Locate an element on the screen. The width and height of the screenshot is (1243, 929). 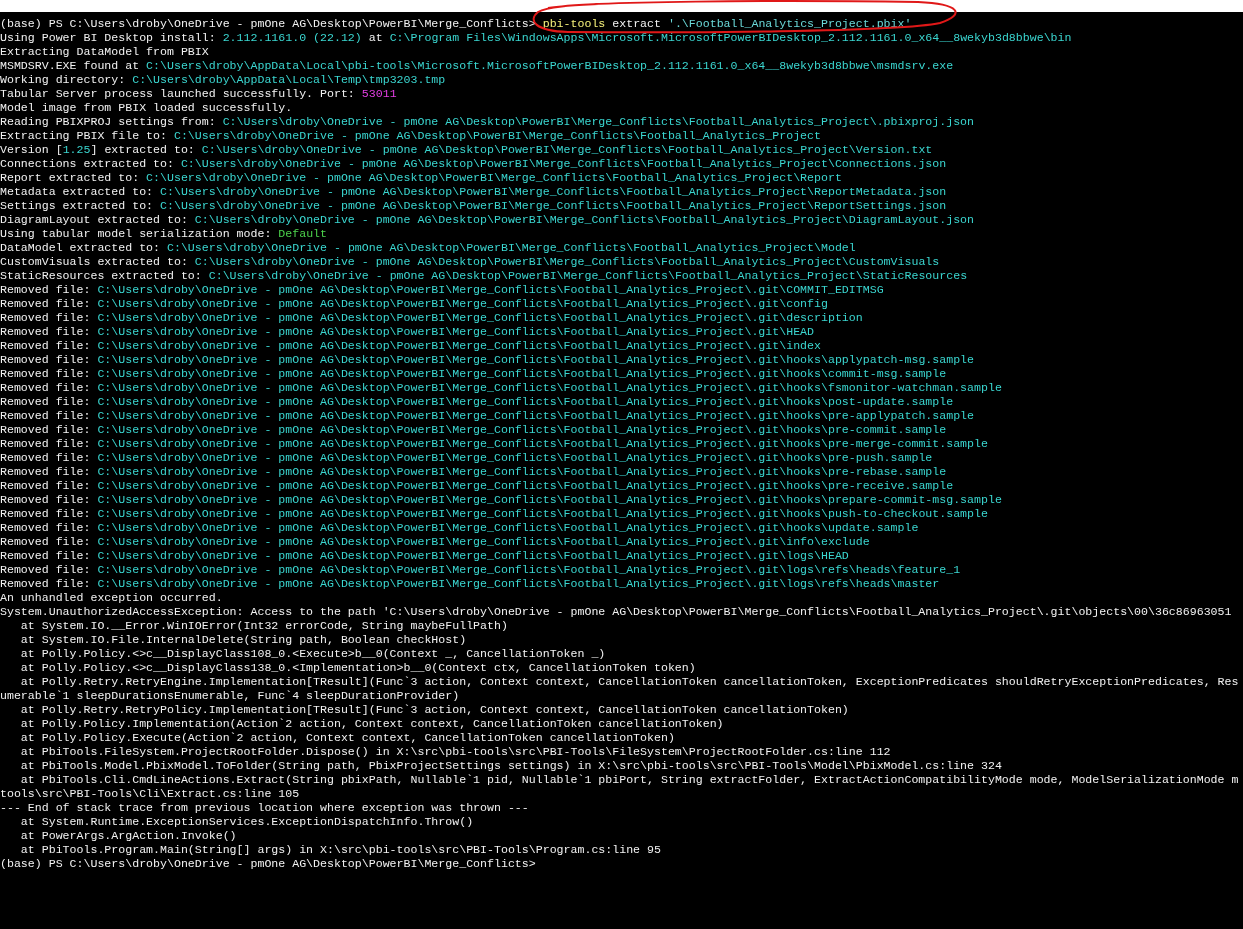
terminal-line: StaticResources extracted to: C:\Users\droby\OneDrive - pmOne AG\Desktop\PowerBI\Merge_Conflicts\Football_Analytics_Project\StaticResources is located at coordinates (484, 276).